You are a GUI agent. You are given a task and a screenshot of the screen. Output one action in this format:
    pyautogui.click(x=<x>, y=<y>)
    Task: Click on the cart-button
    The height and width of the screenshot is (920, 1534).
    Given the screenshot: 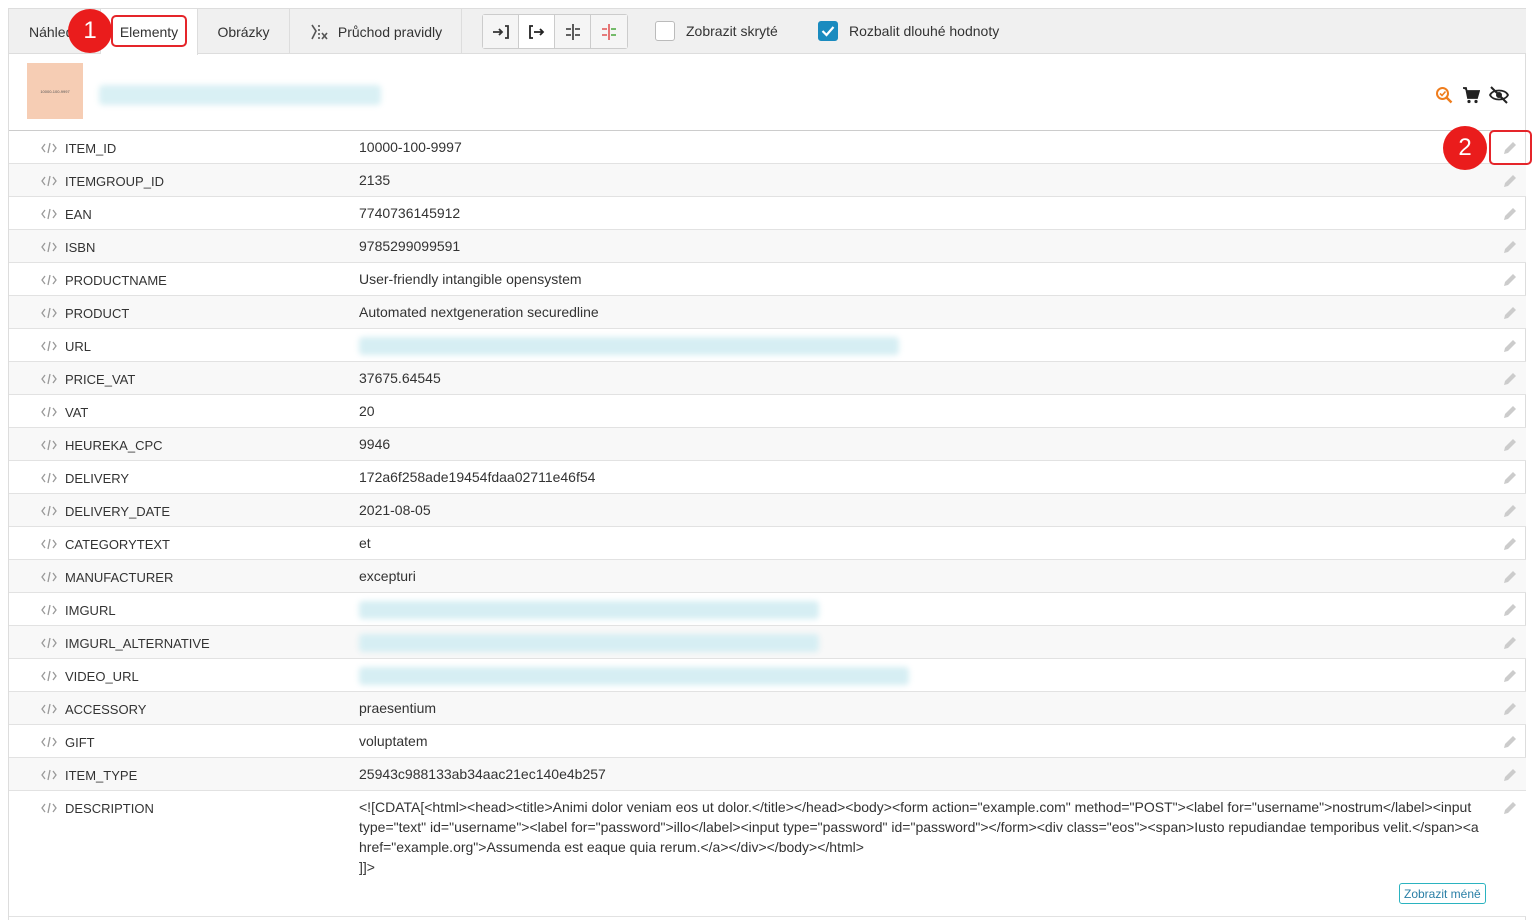 What is the action you would take?
    pyautogui.click(x=1471, y=95)
    